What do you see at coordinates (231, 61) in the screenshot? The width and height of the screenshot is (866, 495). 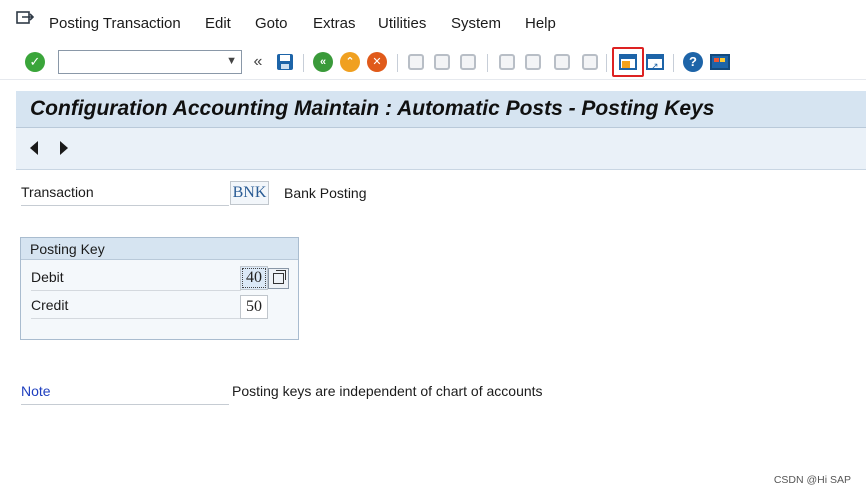 I see `chevron-down-icon: ▼` at bounding box center [231, 61].